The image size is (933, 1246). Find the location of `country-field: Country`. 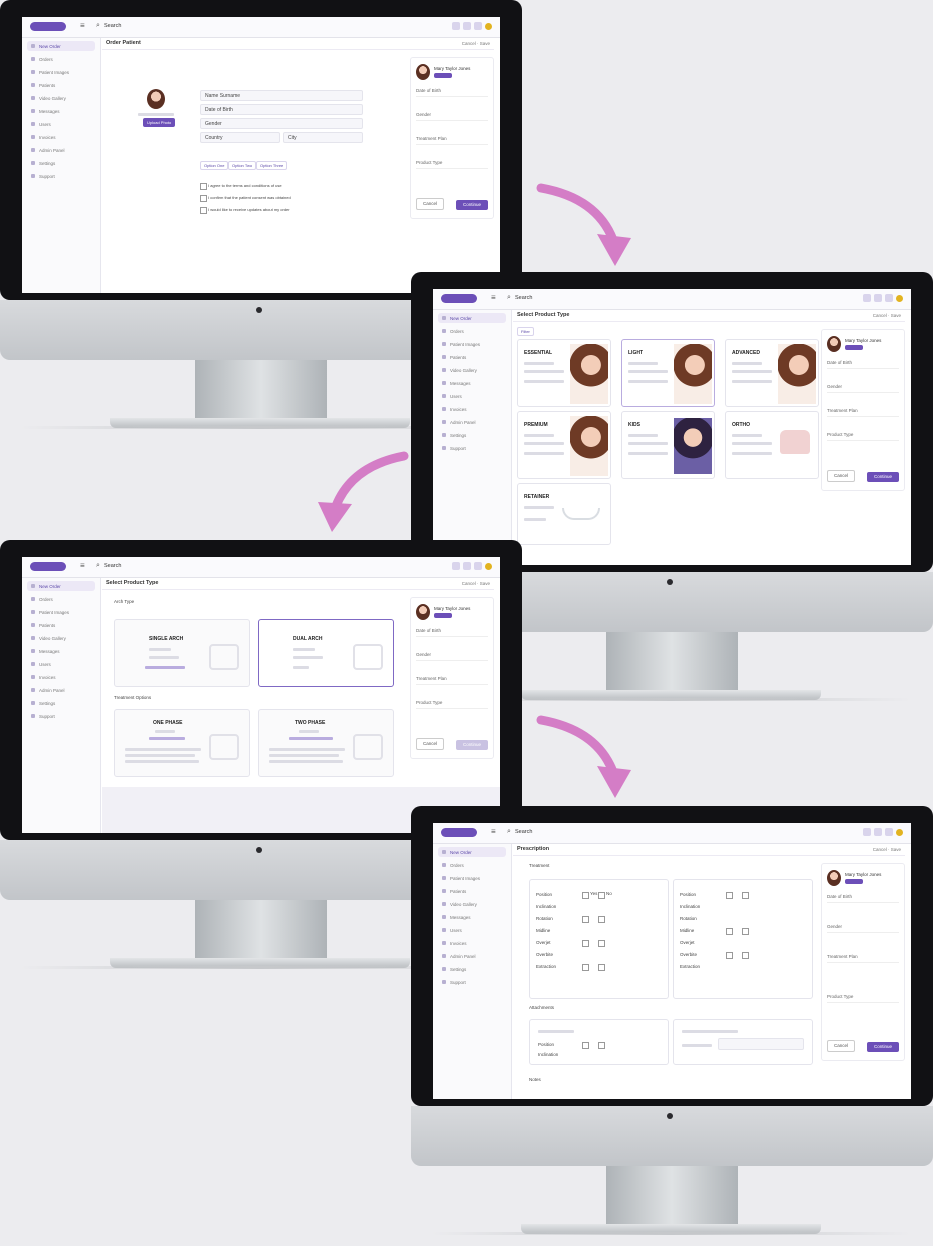

country-field: Country is located at coordinates (240, 137).